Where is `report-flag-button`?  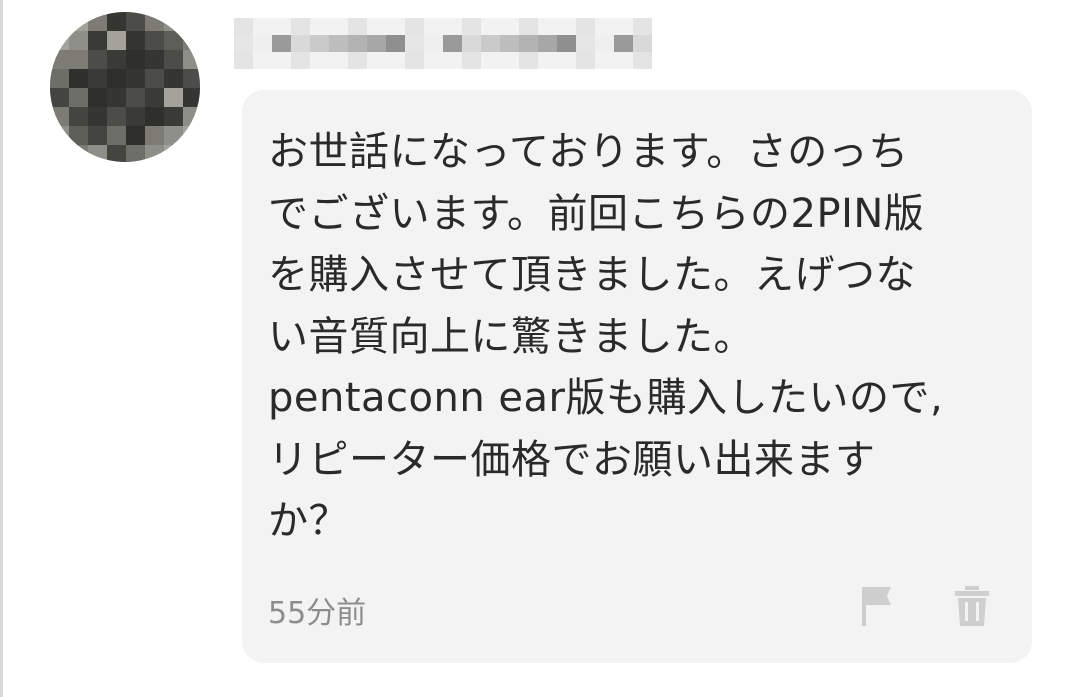
report-flag-button is located at coordinates (878, 606).